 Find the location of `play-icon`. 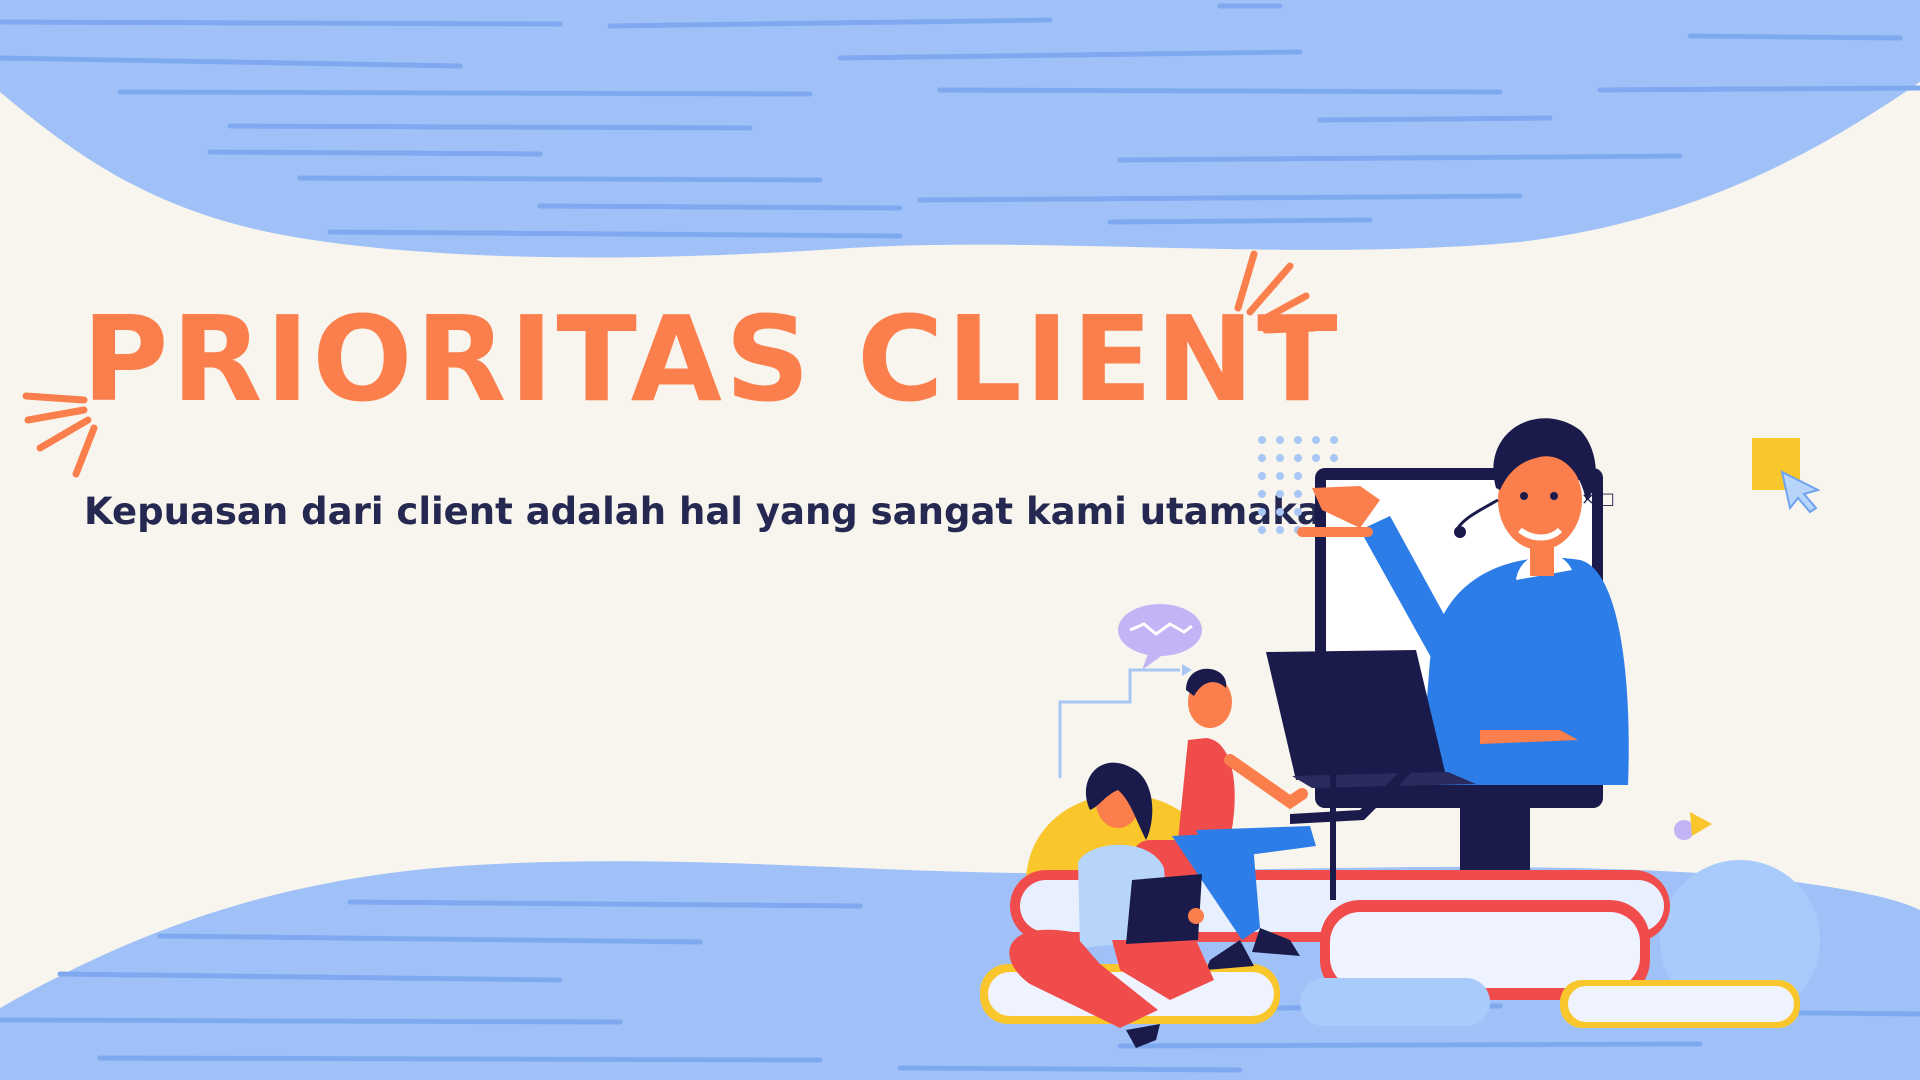

play-icon is located at coordinates (1701, 824).